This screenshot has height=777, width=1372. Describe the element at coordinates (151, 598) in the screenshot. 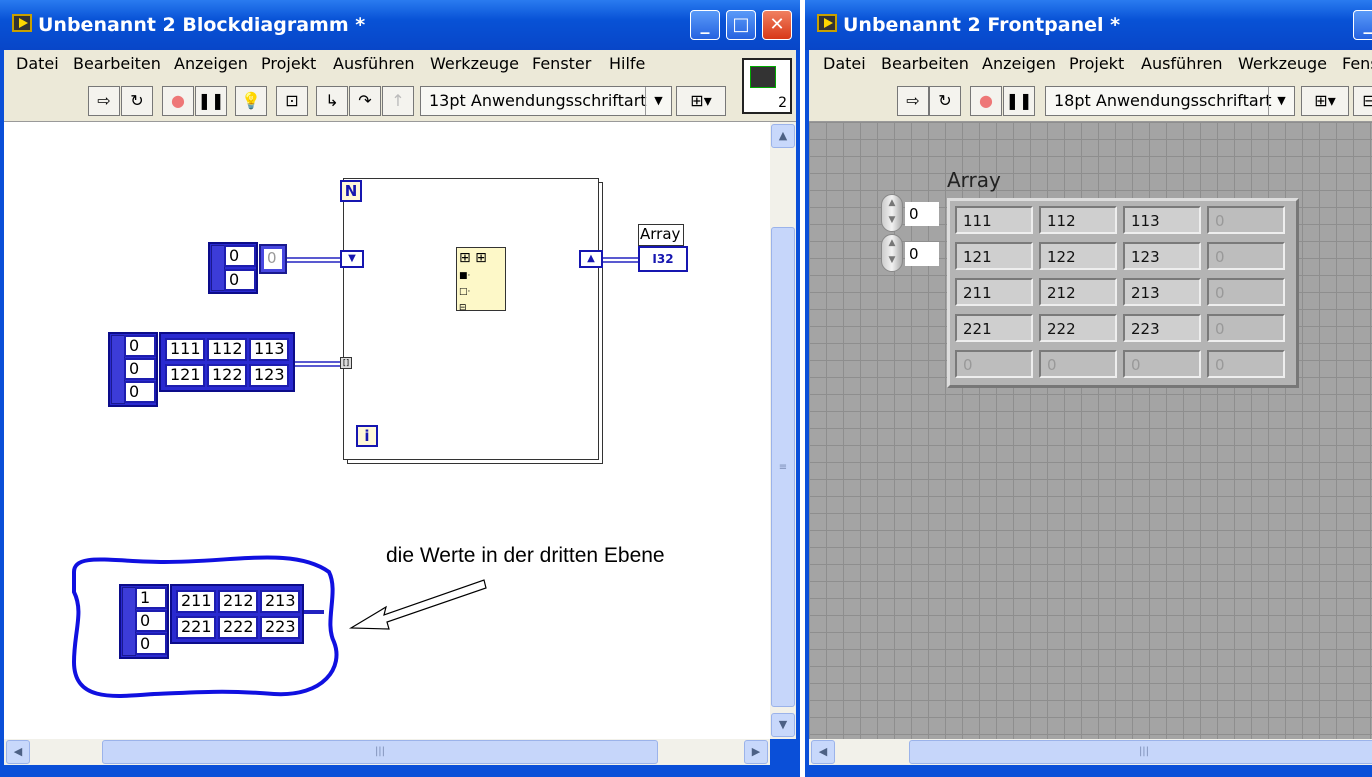

I see `index-input: 1` at that location.